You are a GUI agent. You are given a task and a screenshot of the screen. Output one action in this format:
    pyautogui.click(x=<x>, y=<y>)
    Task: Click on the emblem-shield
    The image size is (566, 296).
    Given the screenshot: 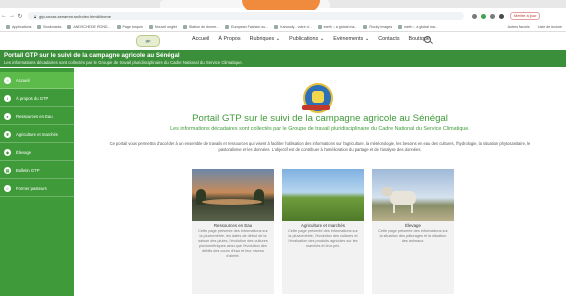 What is the action you would take?
    pyautogui.click(x=318, y=97)
    